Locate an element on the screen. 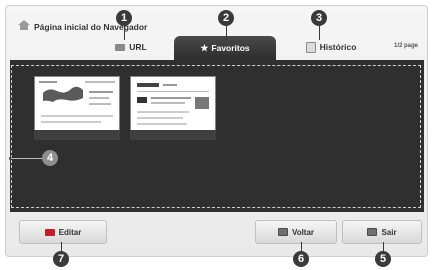 The height and width of the screenshot is (270, 432). tab-favoritos: ★ Favoritos is located at coordinates (225, 48).